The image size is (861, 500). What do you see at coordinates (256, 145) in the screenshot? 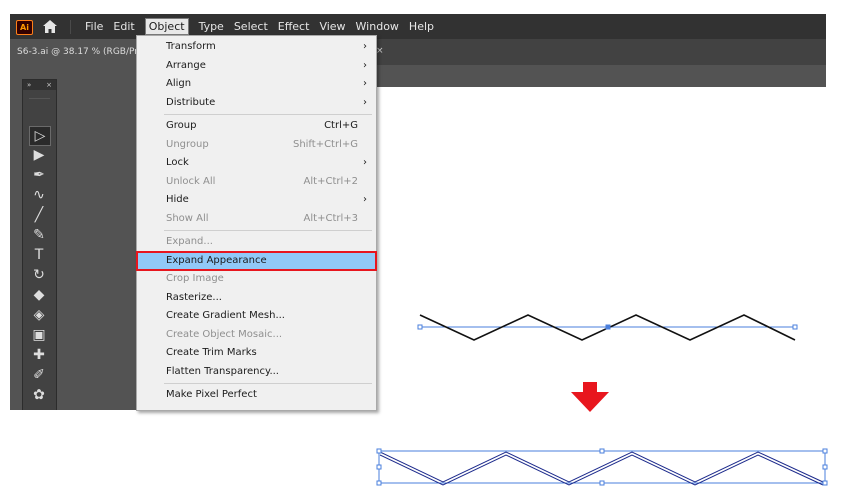
I see `menu-item-ungroup: Ungroup Shift+Ctrl+G` at bounding box center [256, 145].